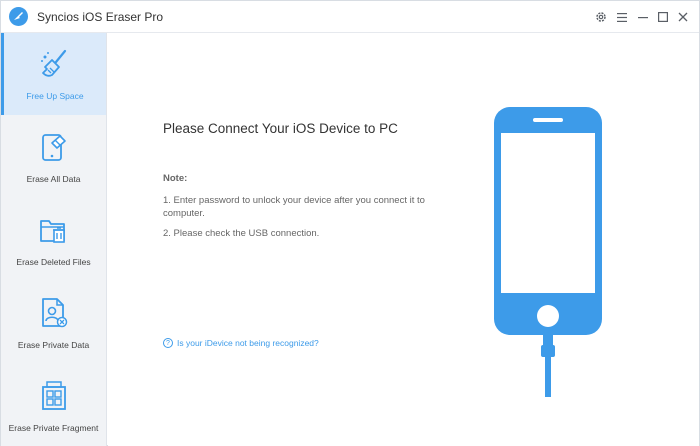 This screenshot has height=446, width=700. Describe the element at coordinates (643, 17) in the screenshot. I see `minimize-icon` at that location.